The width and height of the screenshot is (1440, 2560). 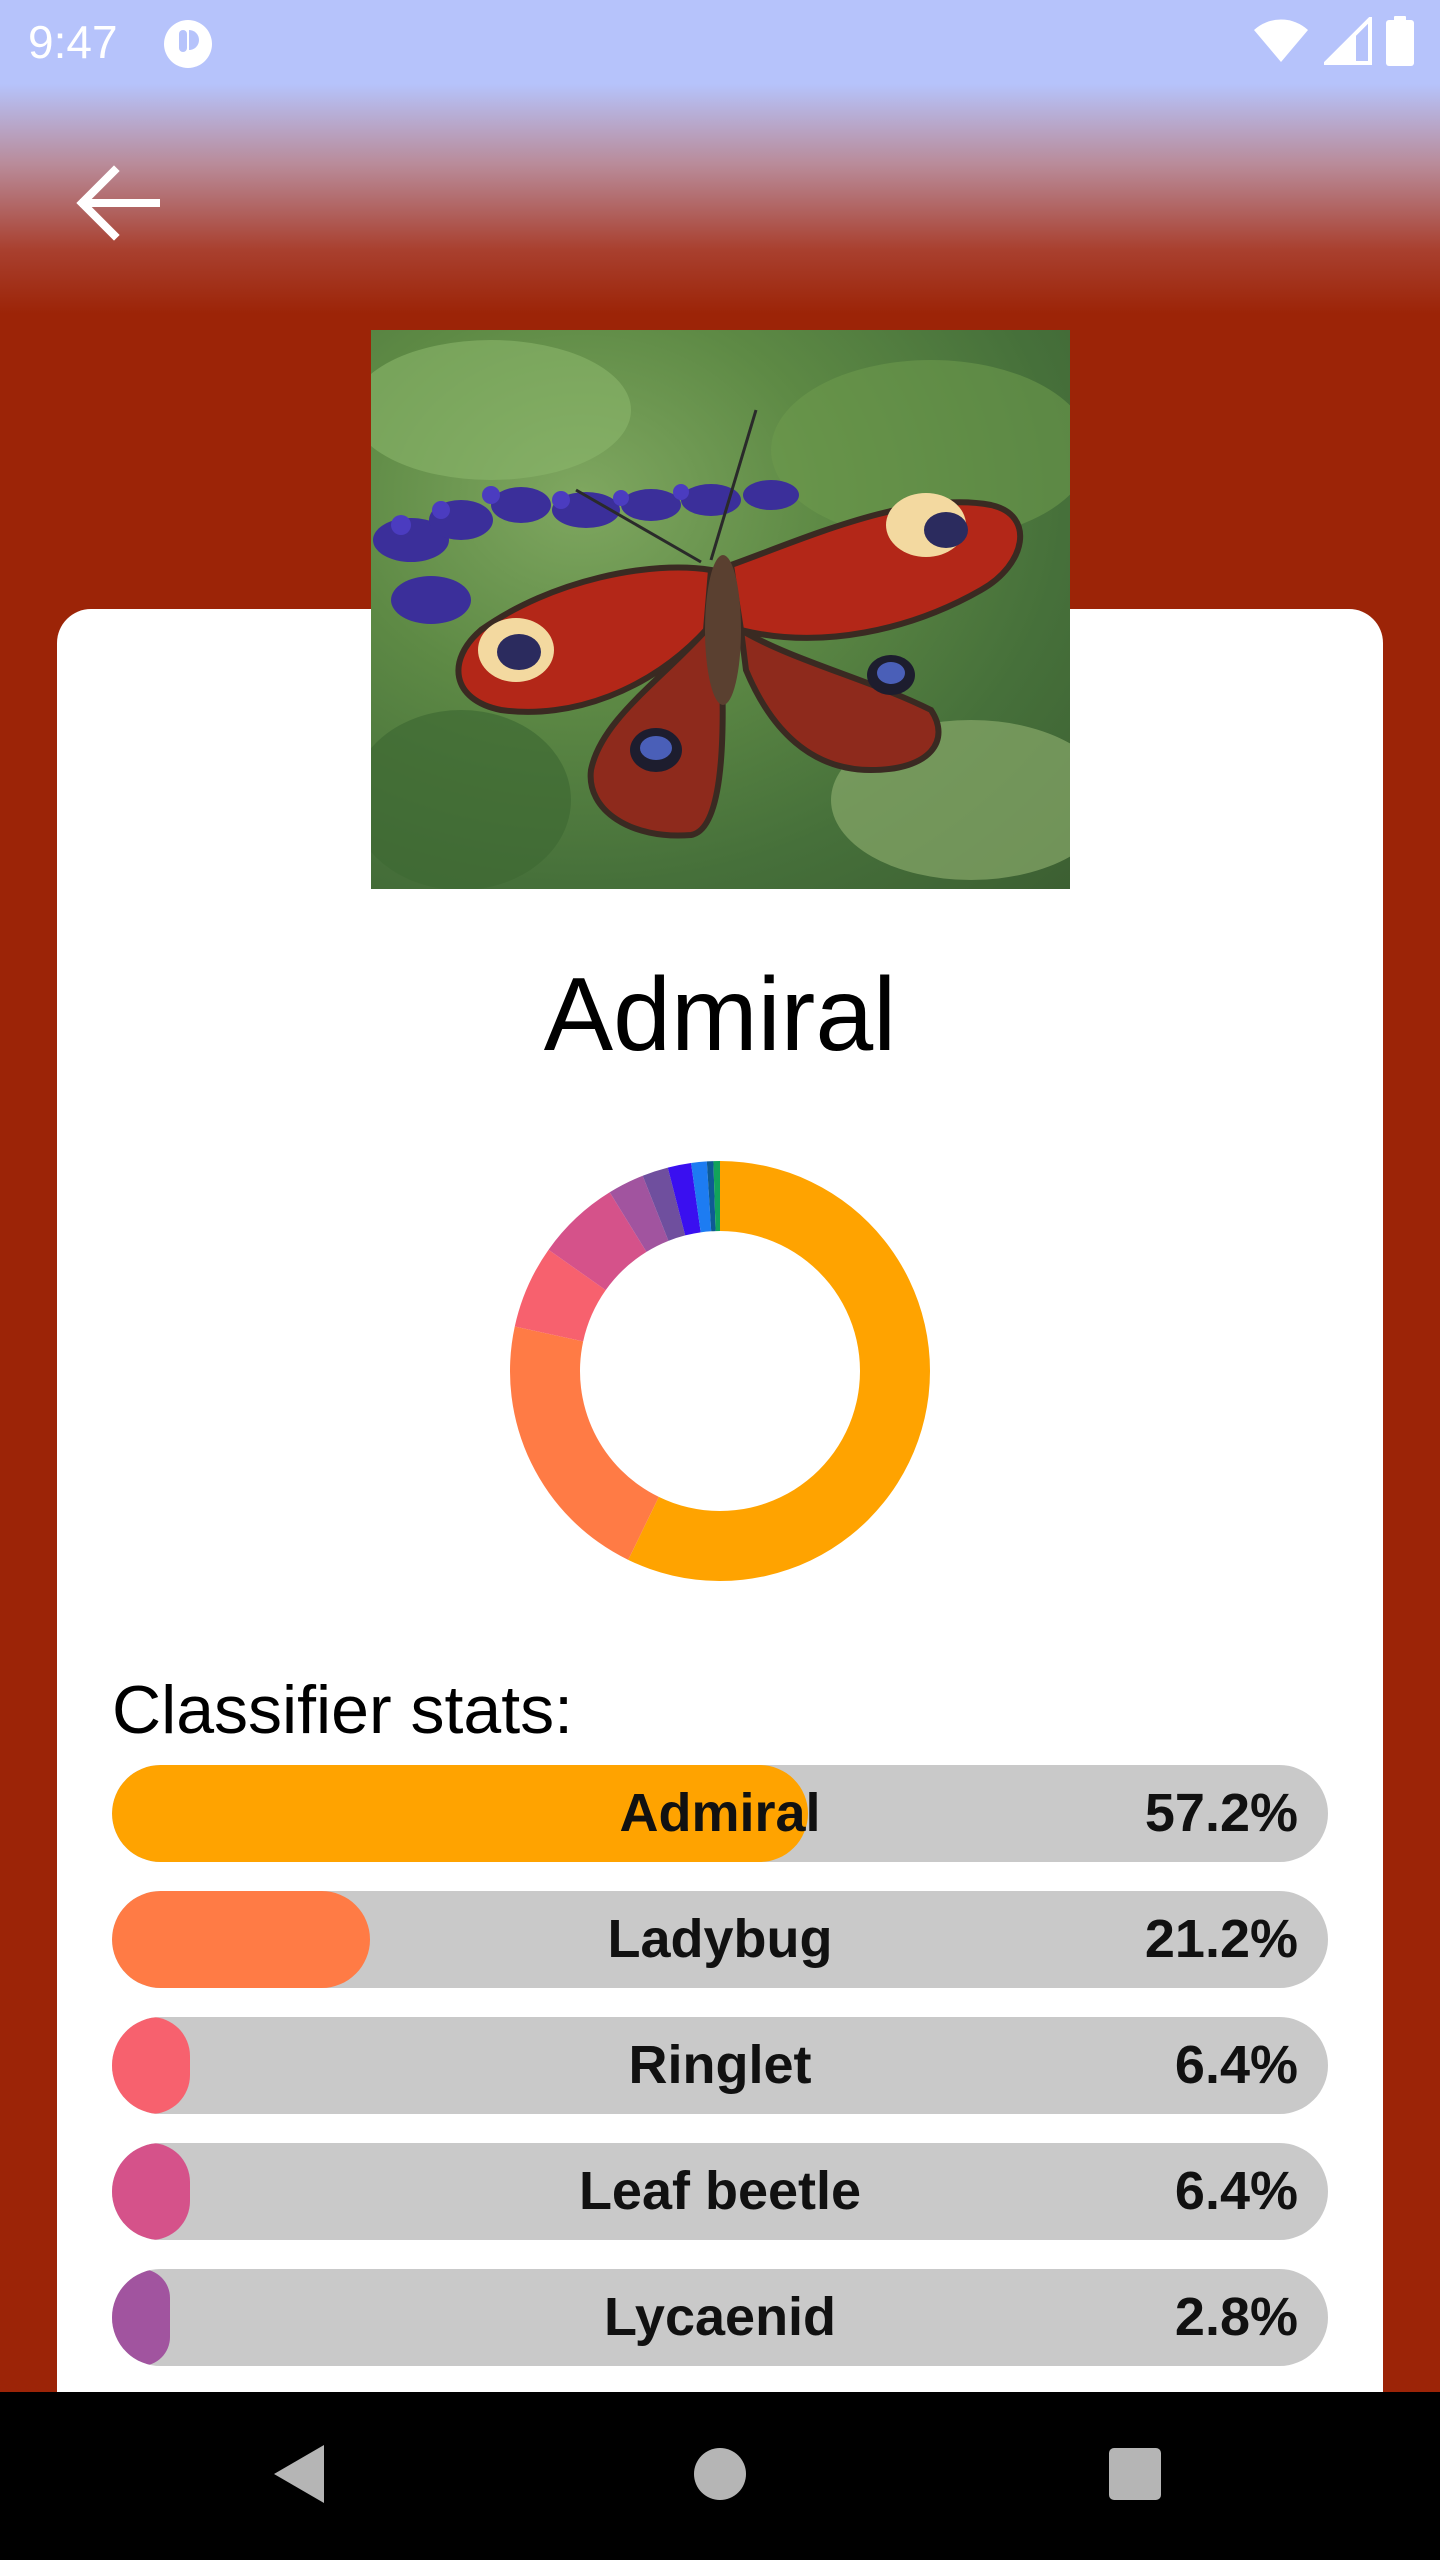 I want to click on nav-back-button, so click(x=300, y=2476).